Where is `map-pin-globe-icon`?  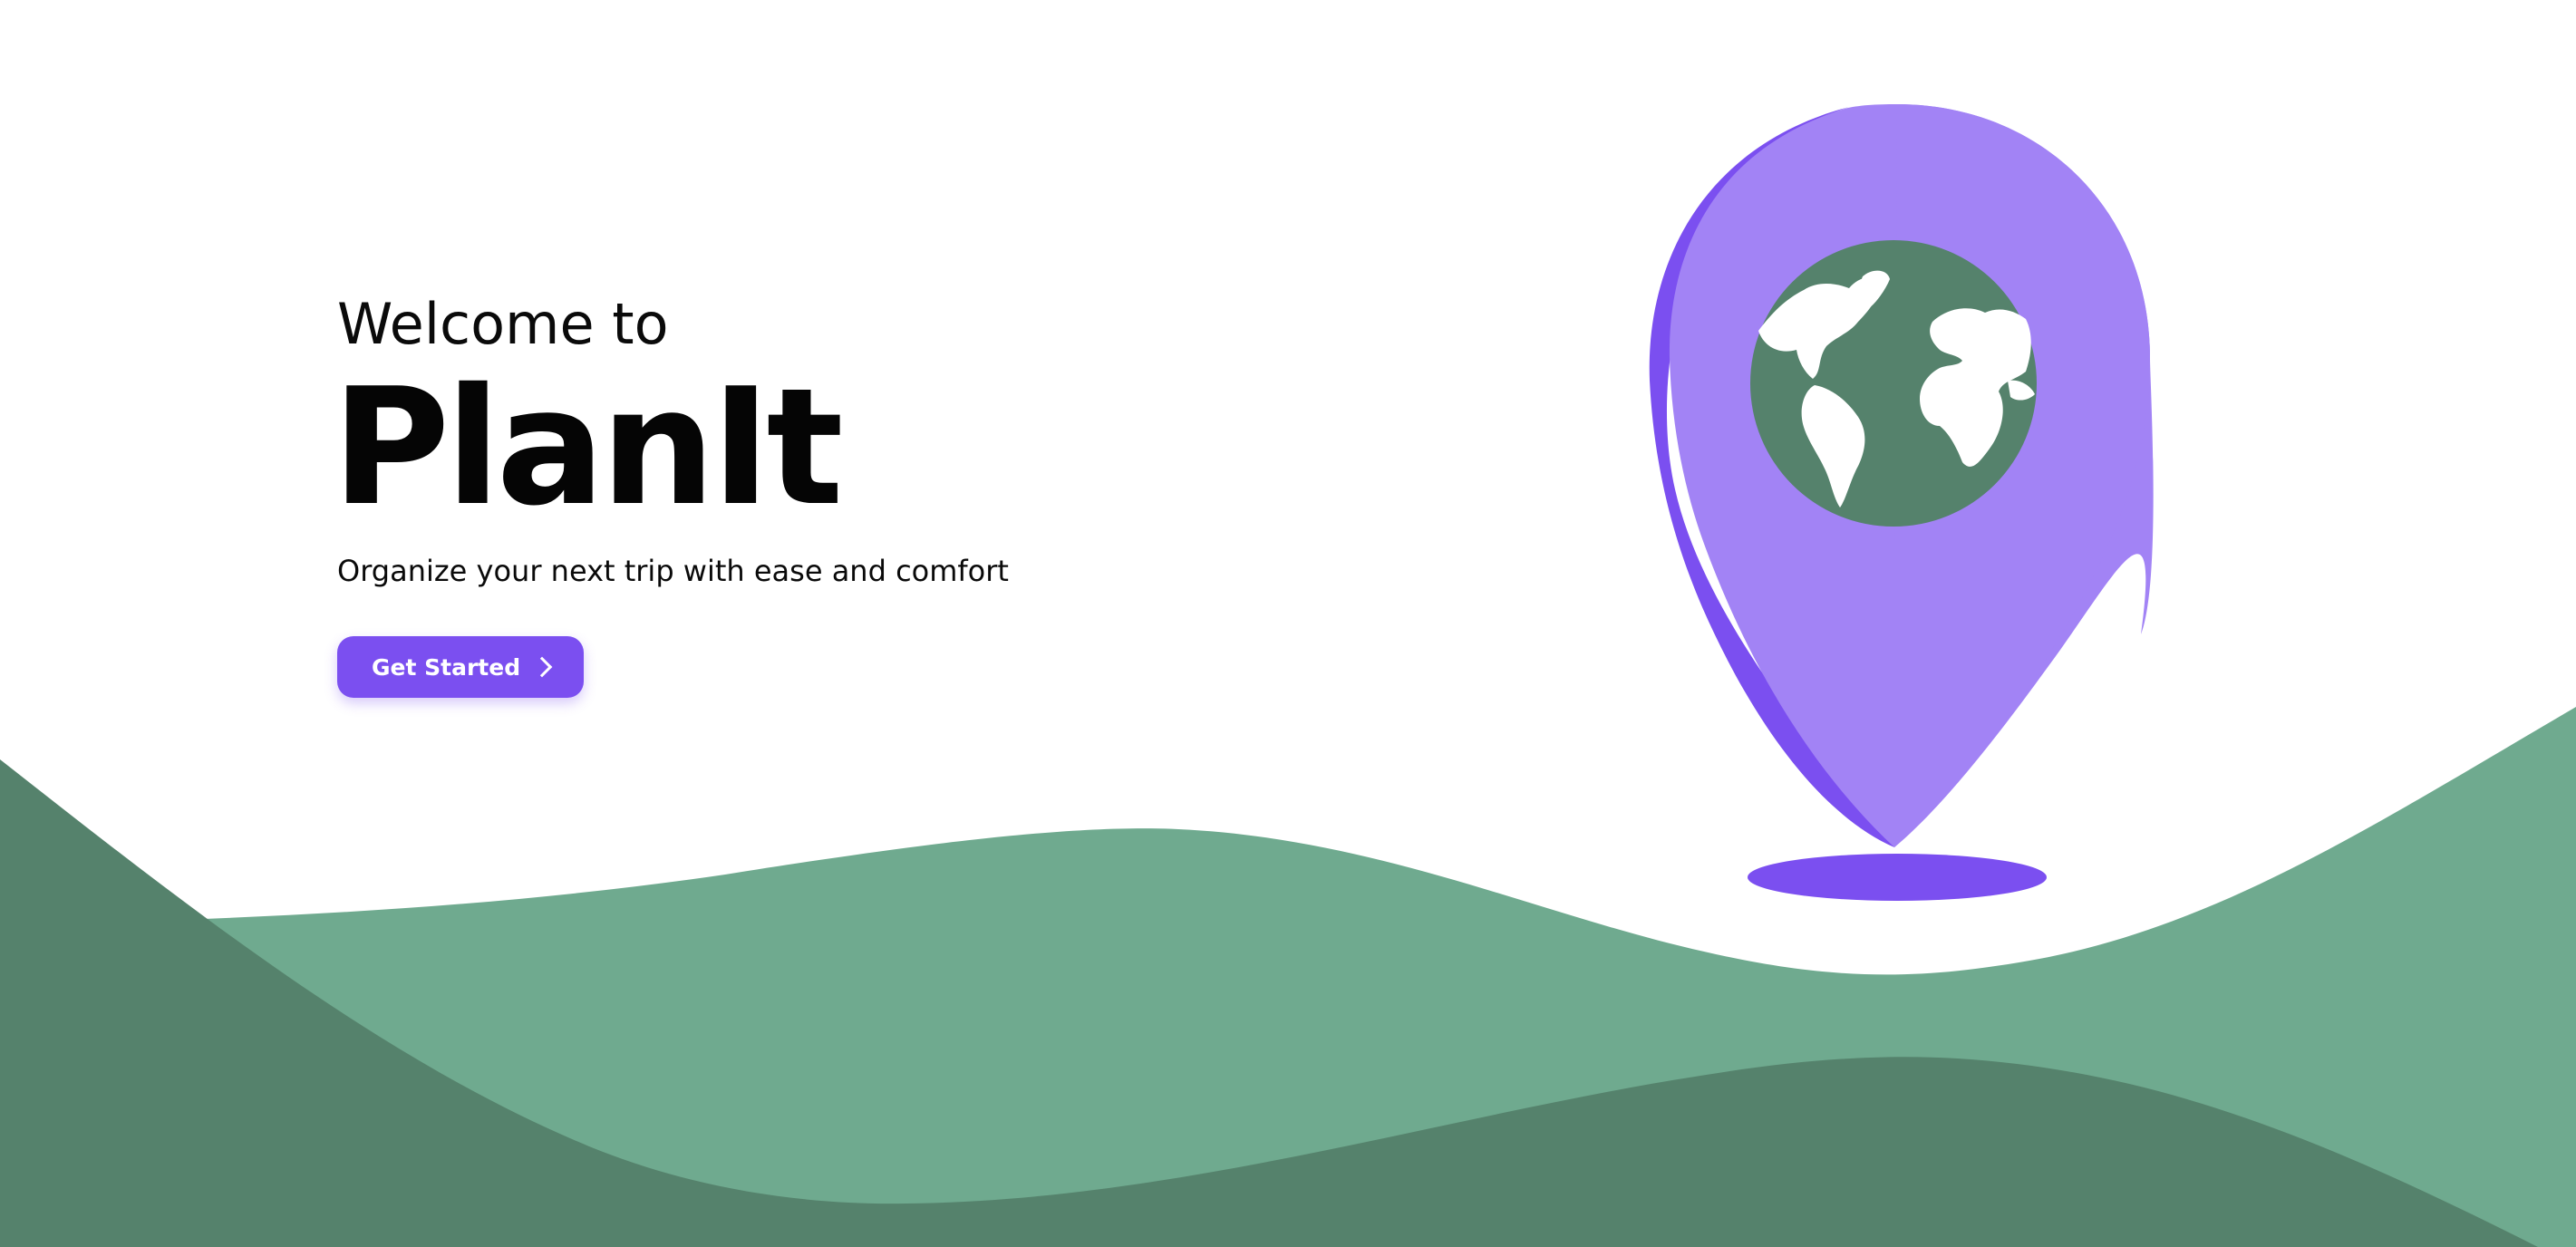
map-pin-globe-icon is located at coordinates (1901, 476).